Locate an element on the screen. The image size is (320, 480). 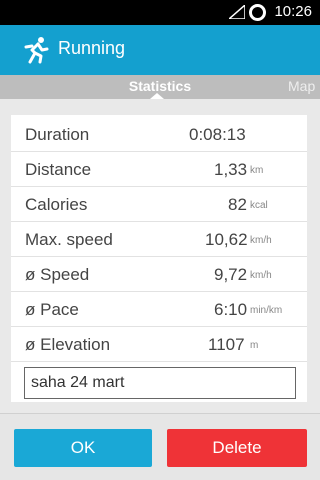
stat-value: 1107 is located at coordinates (226, 344).